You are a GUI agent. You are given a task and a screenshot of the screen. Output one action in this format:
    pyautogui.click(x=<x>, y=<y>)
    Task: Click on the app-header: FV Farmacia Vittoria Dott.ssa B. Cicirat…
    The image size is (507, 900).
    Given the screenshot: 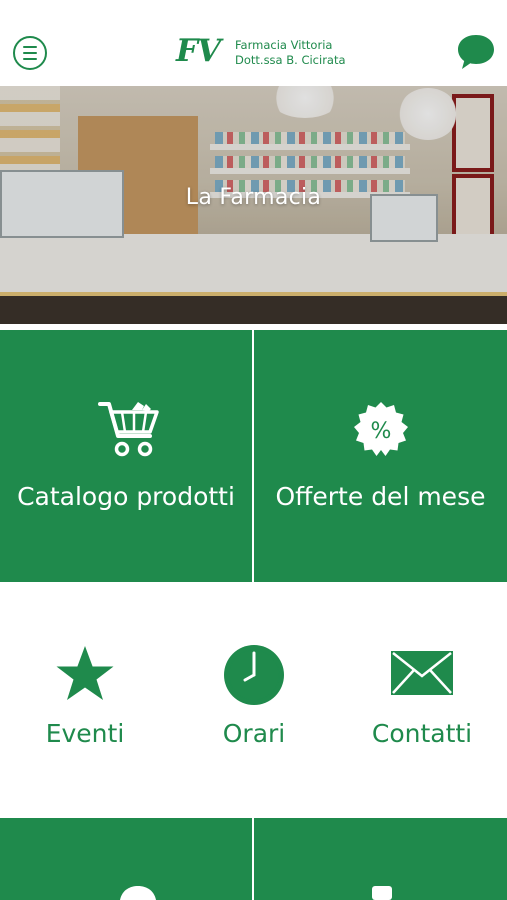 What is the action you would take?
    pyautogui.click(x=253, y=43)
    